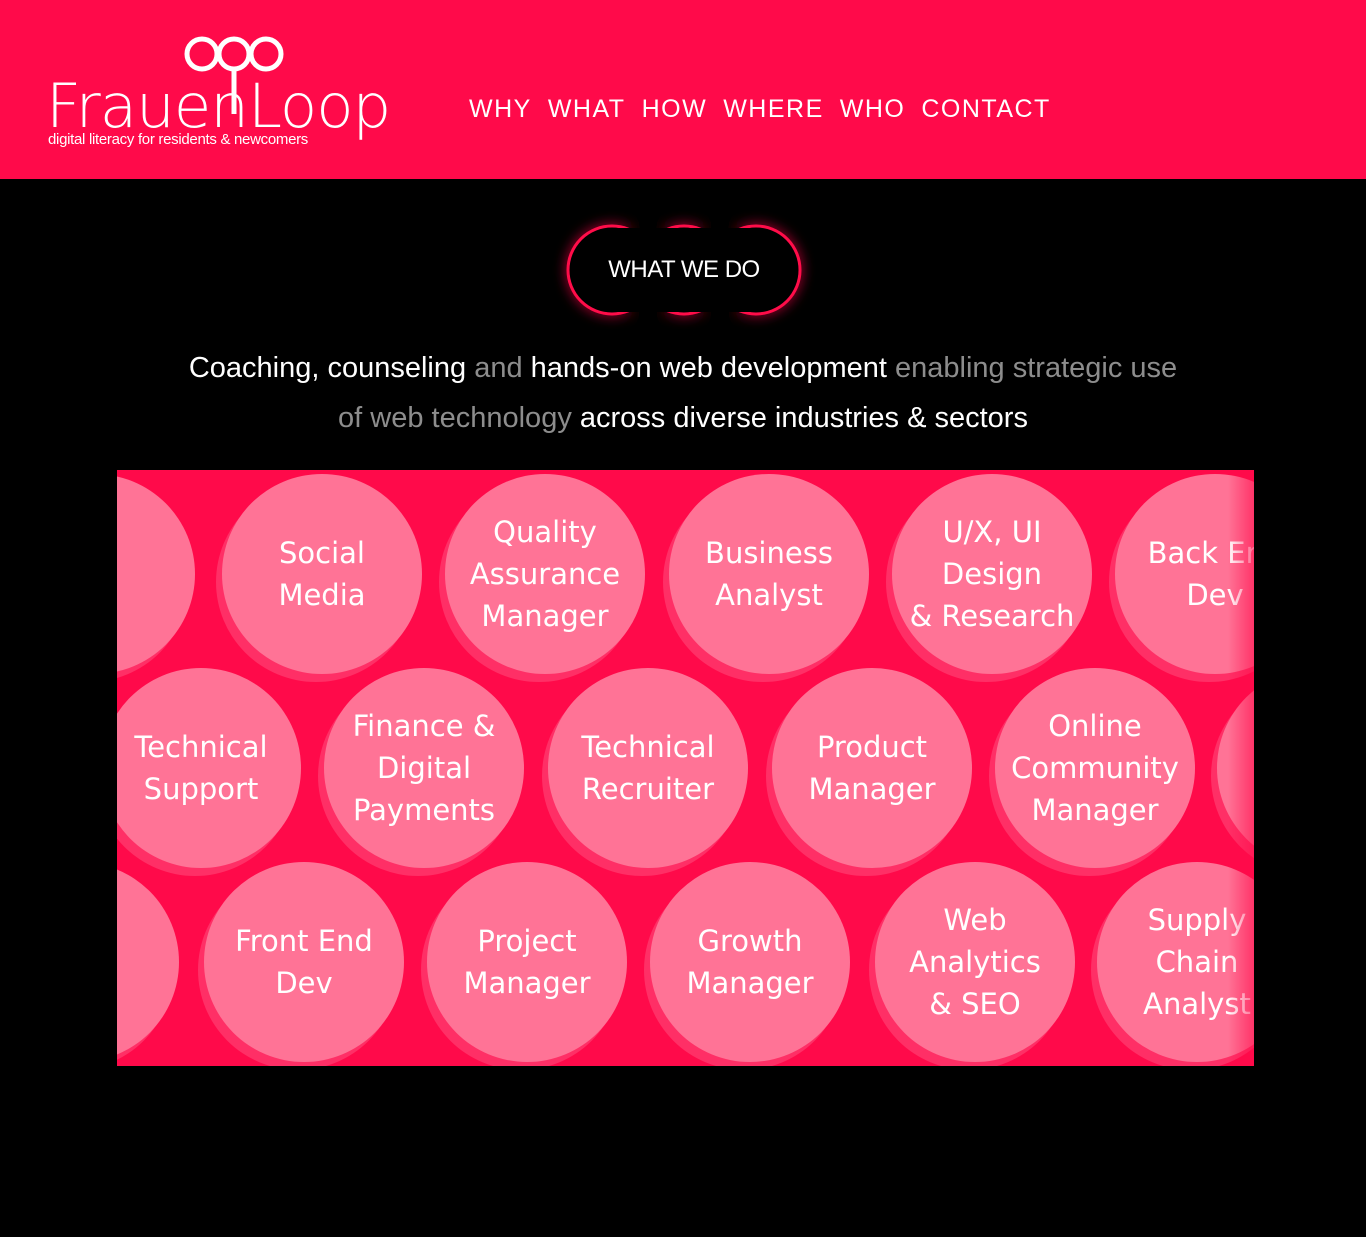  Describe the element at coordinates (500, 109) in the screenshot. I see `nav-why: WHY` at that location.